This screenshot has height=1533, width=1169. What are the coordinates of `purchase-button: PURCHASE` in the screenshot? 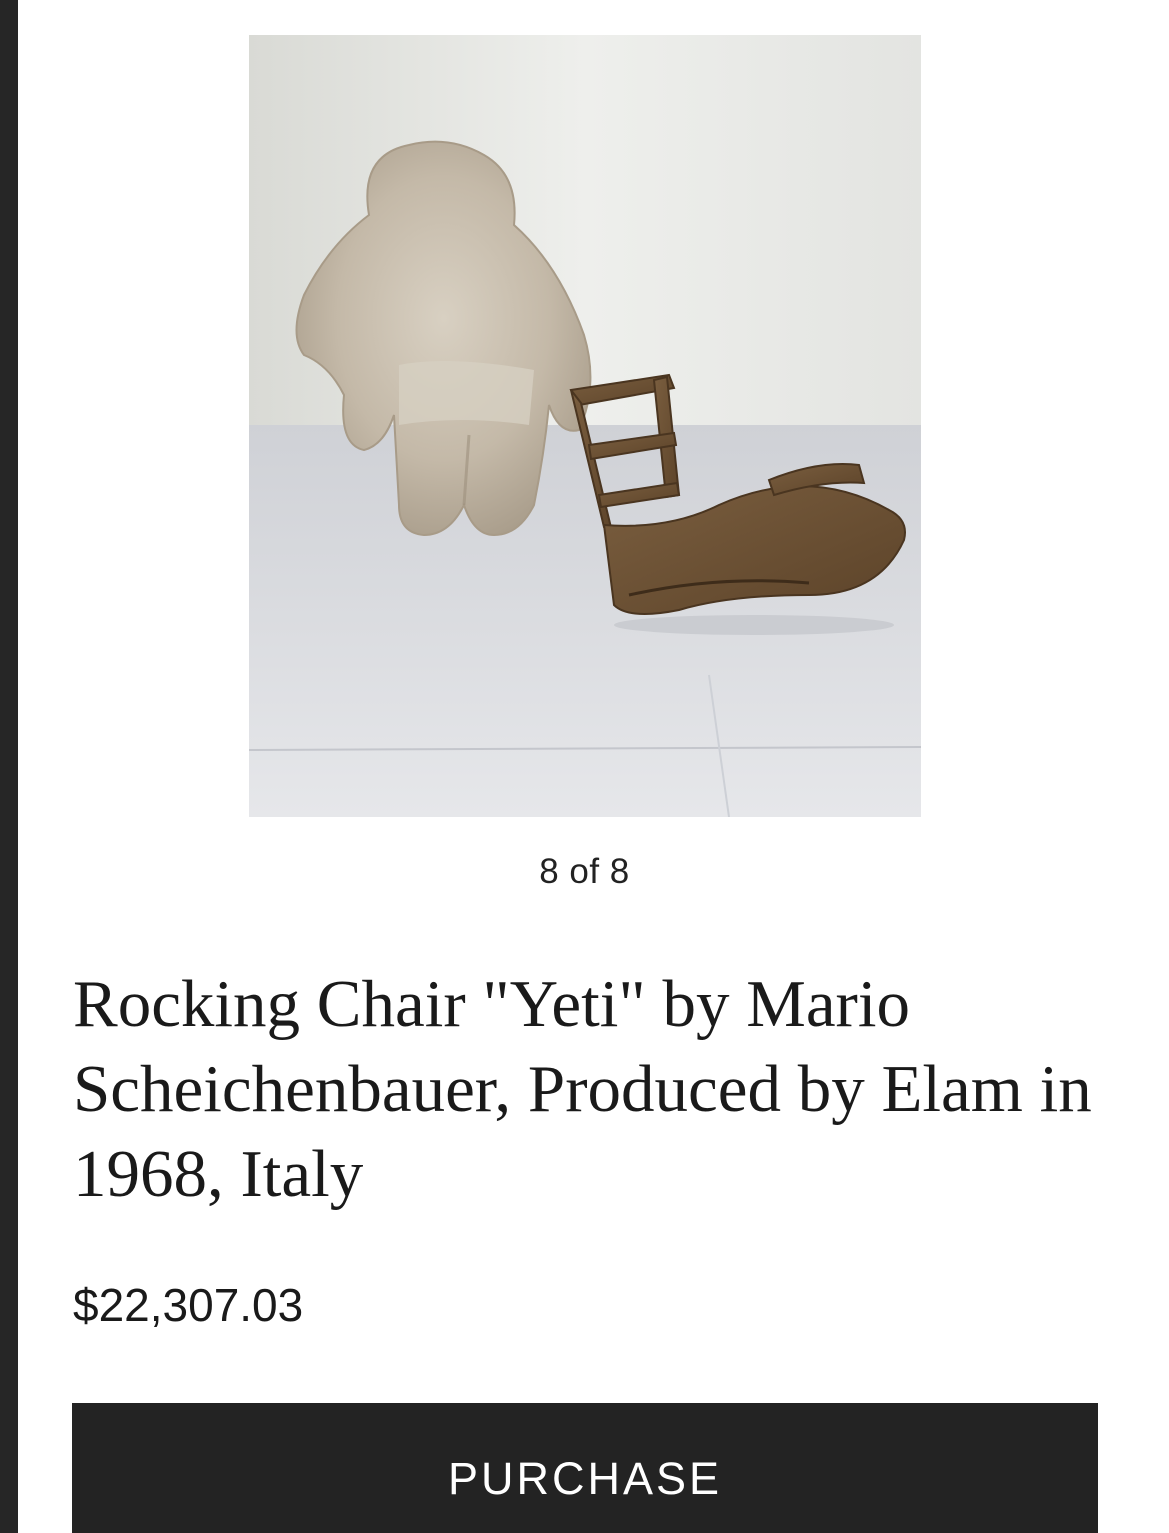 It's located at (585, 1468).